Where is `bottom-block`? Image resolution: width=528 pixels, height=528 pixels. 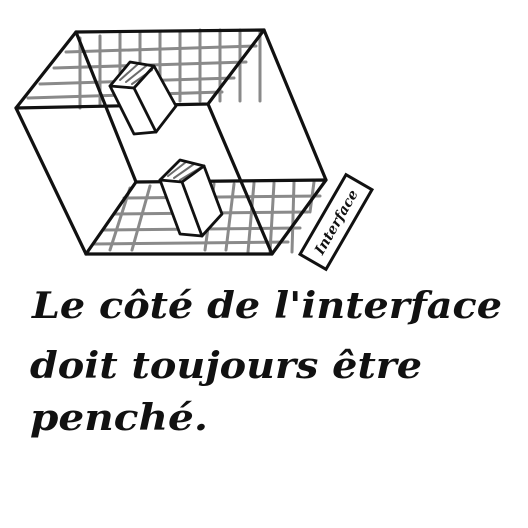 bottom-block is located at coordinates (191, 198).